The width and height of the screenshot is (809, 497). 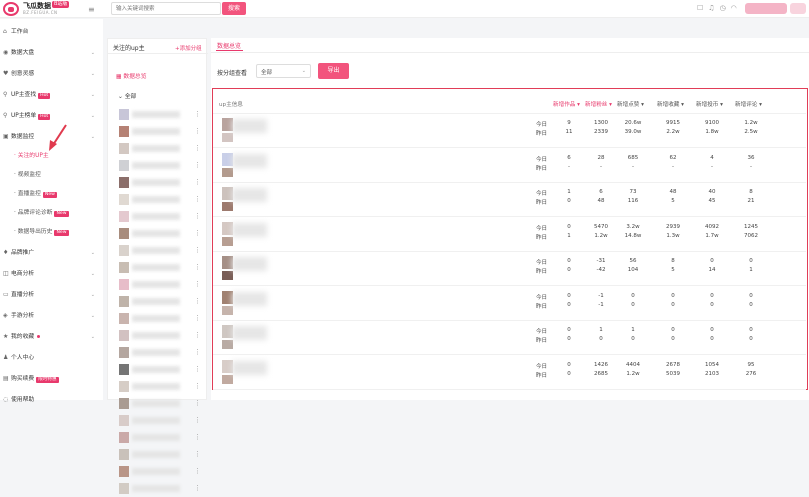 What do you see at coordinates (670, 104) in the screenshot?
I see `column-header-3: 新增收藏 ▾` at bounding box center [670, 104].